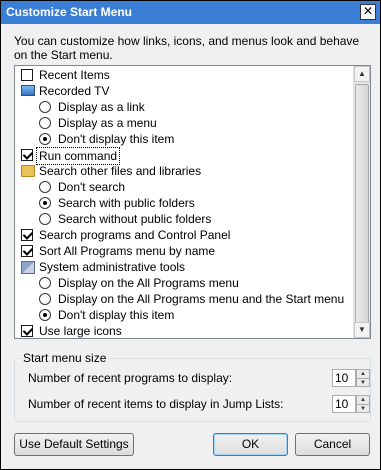 The height and width of the screenshot is (470, 381). I want to click on checkbox-option: Run command, so click(184, 156).